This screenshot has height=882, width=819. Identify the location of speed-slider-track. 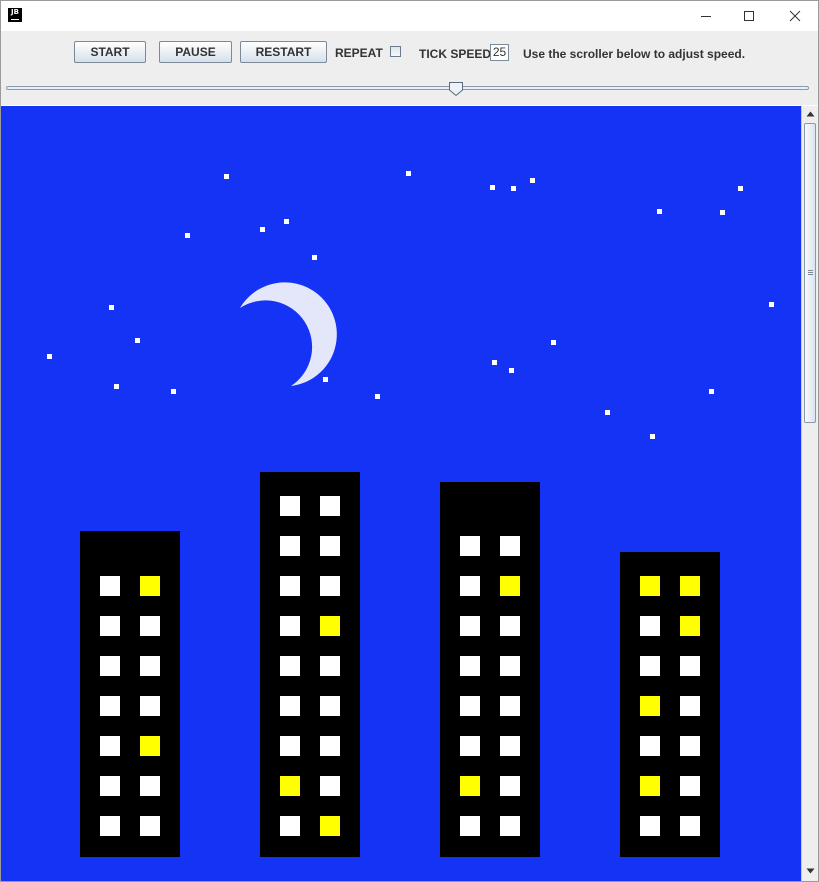
(407, 88).